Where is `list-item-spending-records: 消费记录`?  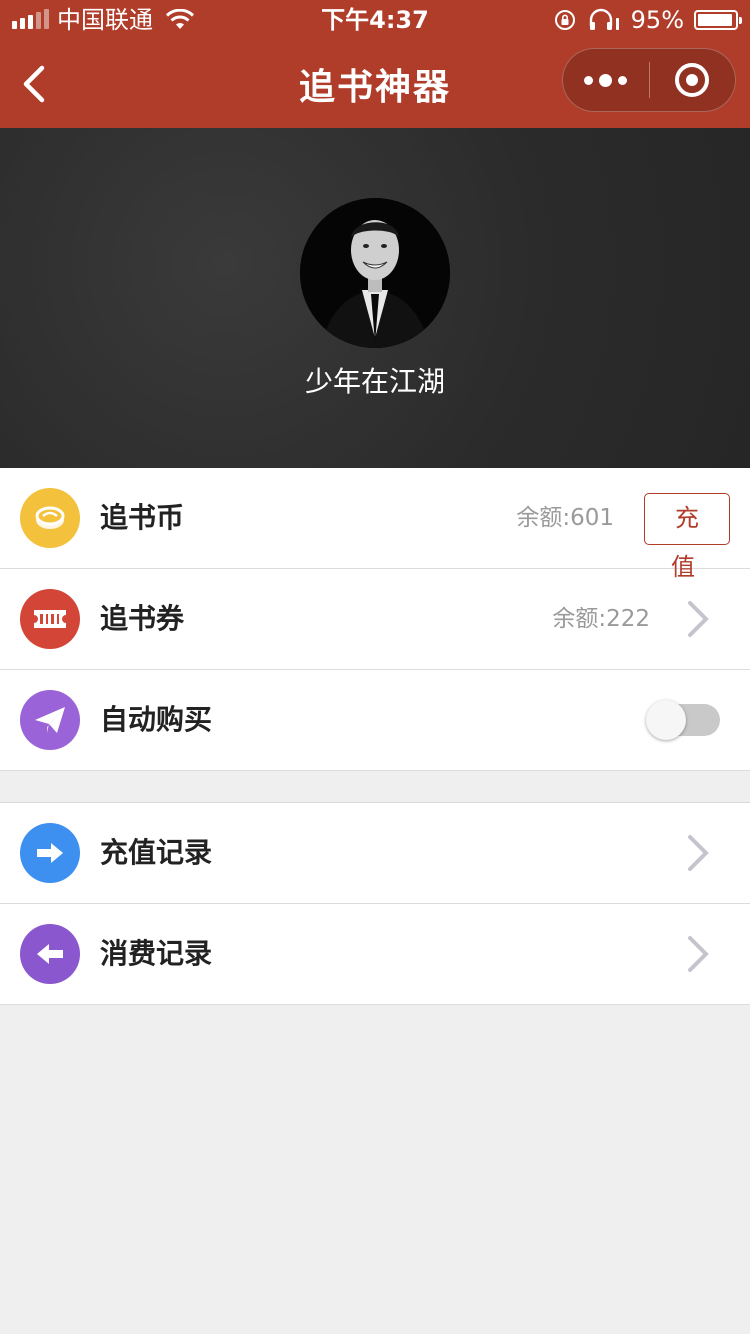
list-item-spending-records: 消费记录 is located at coordinates (375, 954).